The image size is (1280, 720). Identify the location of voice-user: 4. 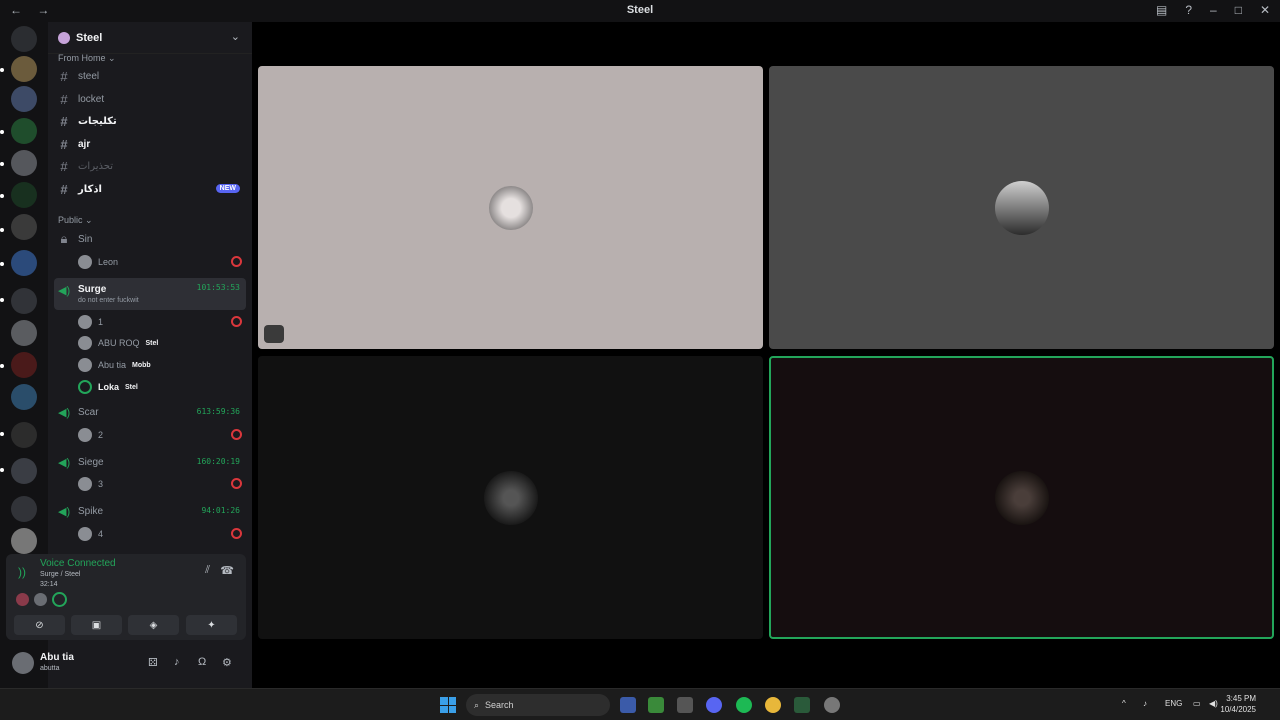
(162, 534).